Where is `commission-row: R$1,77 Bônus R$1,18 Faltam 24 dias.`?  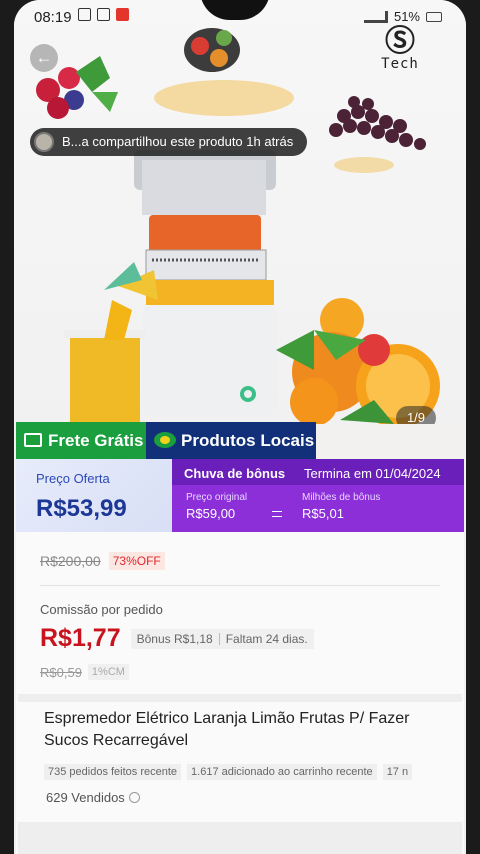
commission-row: R$1,77 Bônus R$1,18 Faltam 24 dias. is located at coordinates (177, 638).